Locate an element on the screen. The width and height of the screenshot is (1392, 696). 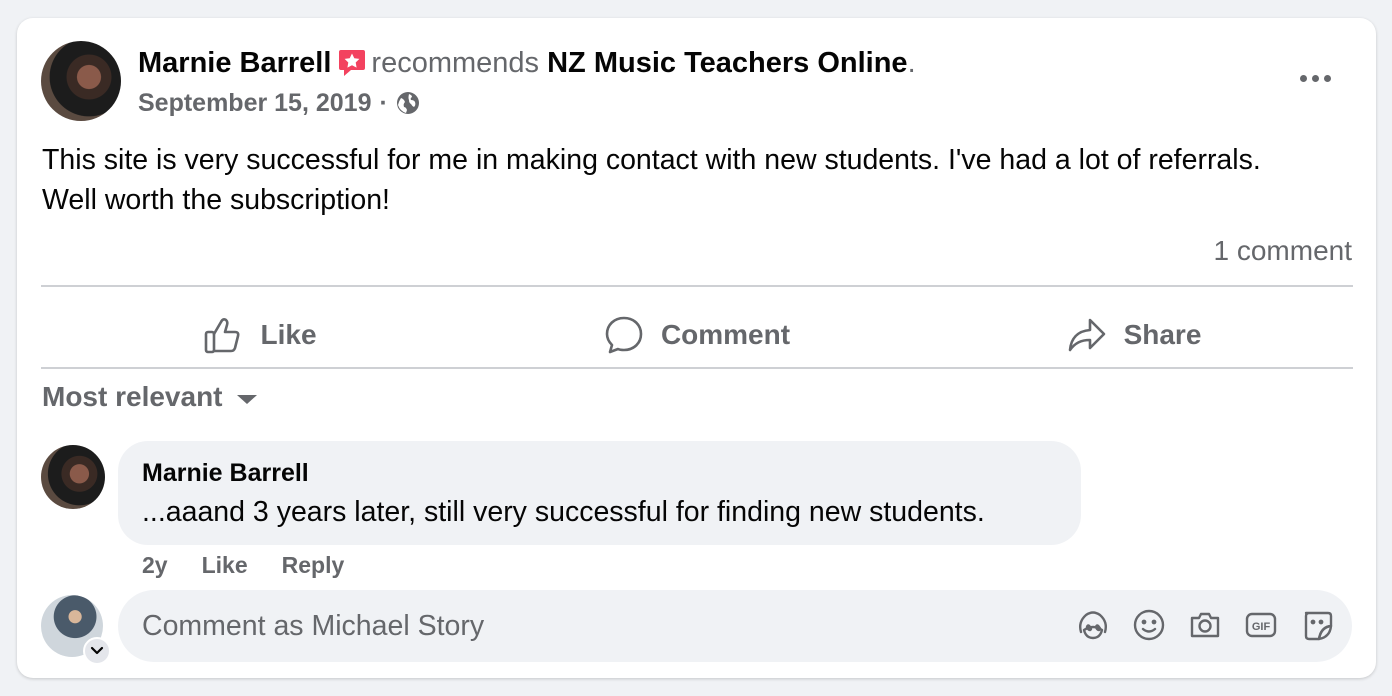
camera-icon is located at coordinates (1205, 625).